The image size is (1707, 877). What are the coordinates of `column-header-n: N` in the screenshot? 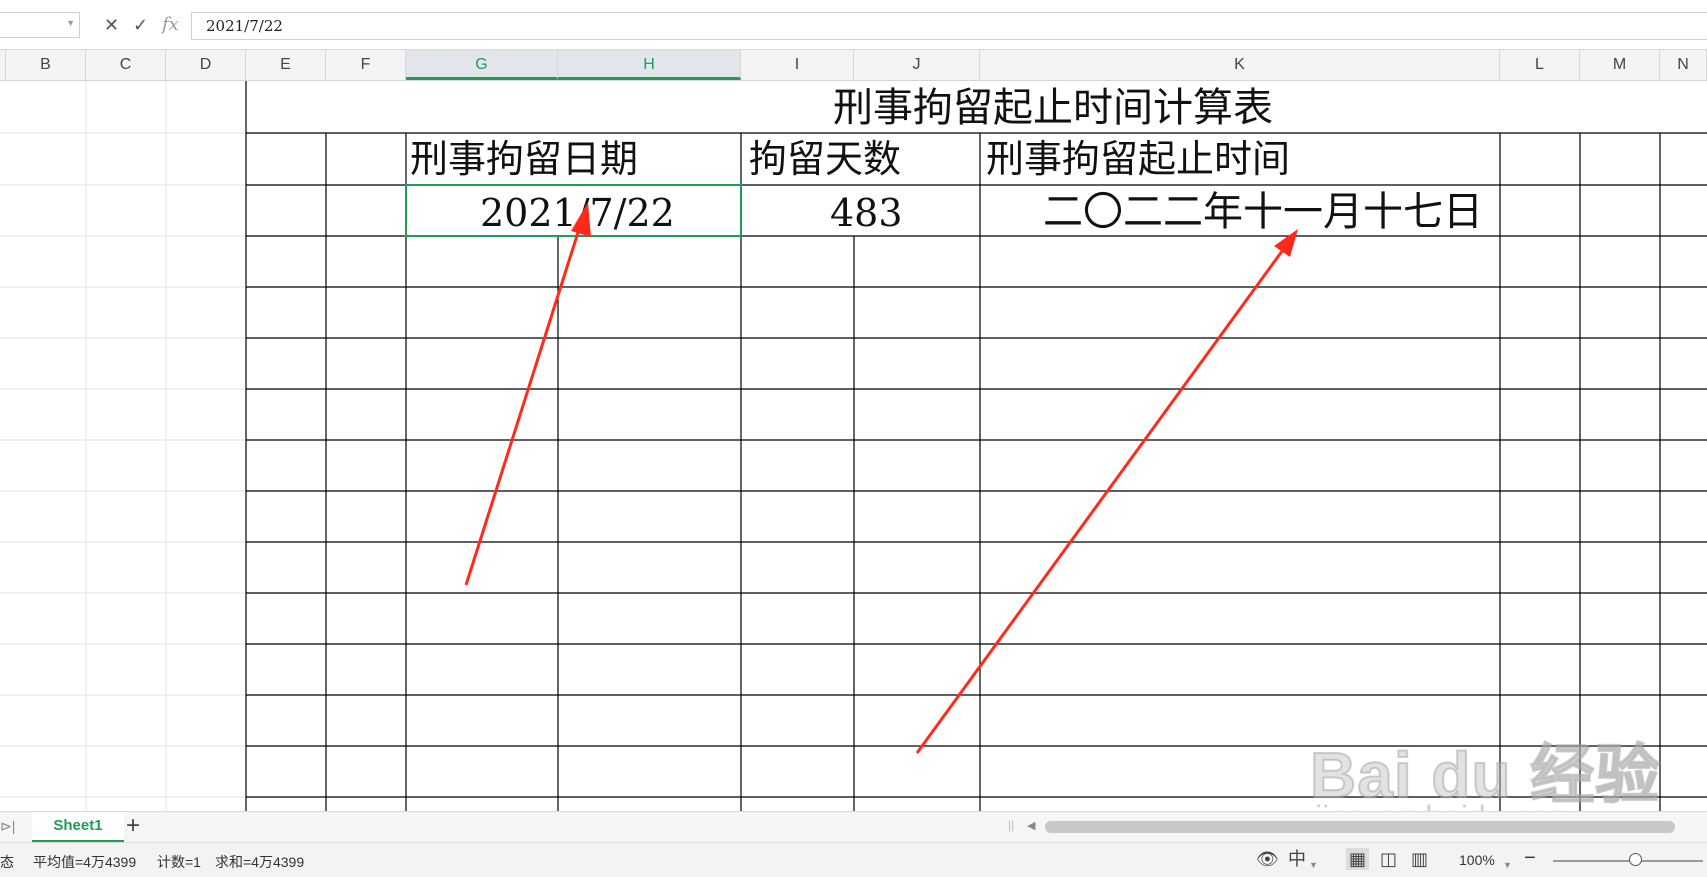 It's located at (1683, 65).